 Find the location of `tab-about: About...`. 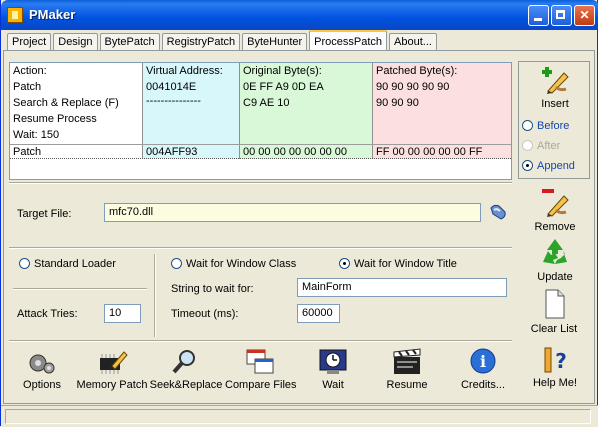

tab-about: About... is located at coordinates (413, 42).